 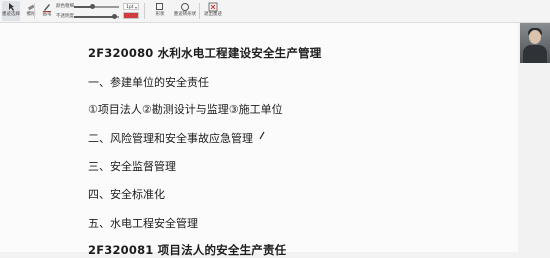 What do you see at coordinates (185, 14) in the screenshot?
I see `ink-to-shape-label: 墨迹转形状` at bounding box center [185, 14].